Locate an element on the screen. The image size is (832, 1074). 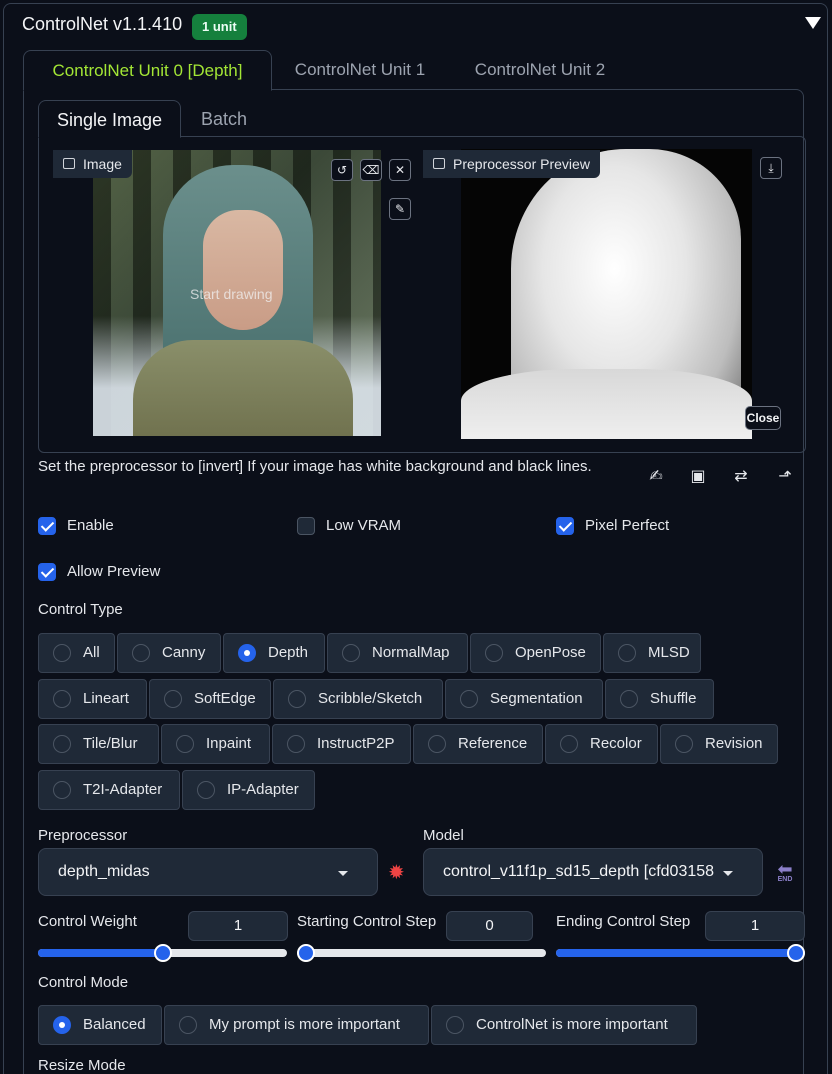
control-type-shuffle: Shuffle is located at coordinates (659, 699).